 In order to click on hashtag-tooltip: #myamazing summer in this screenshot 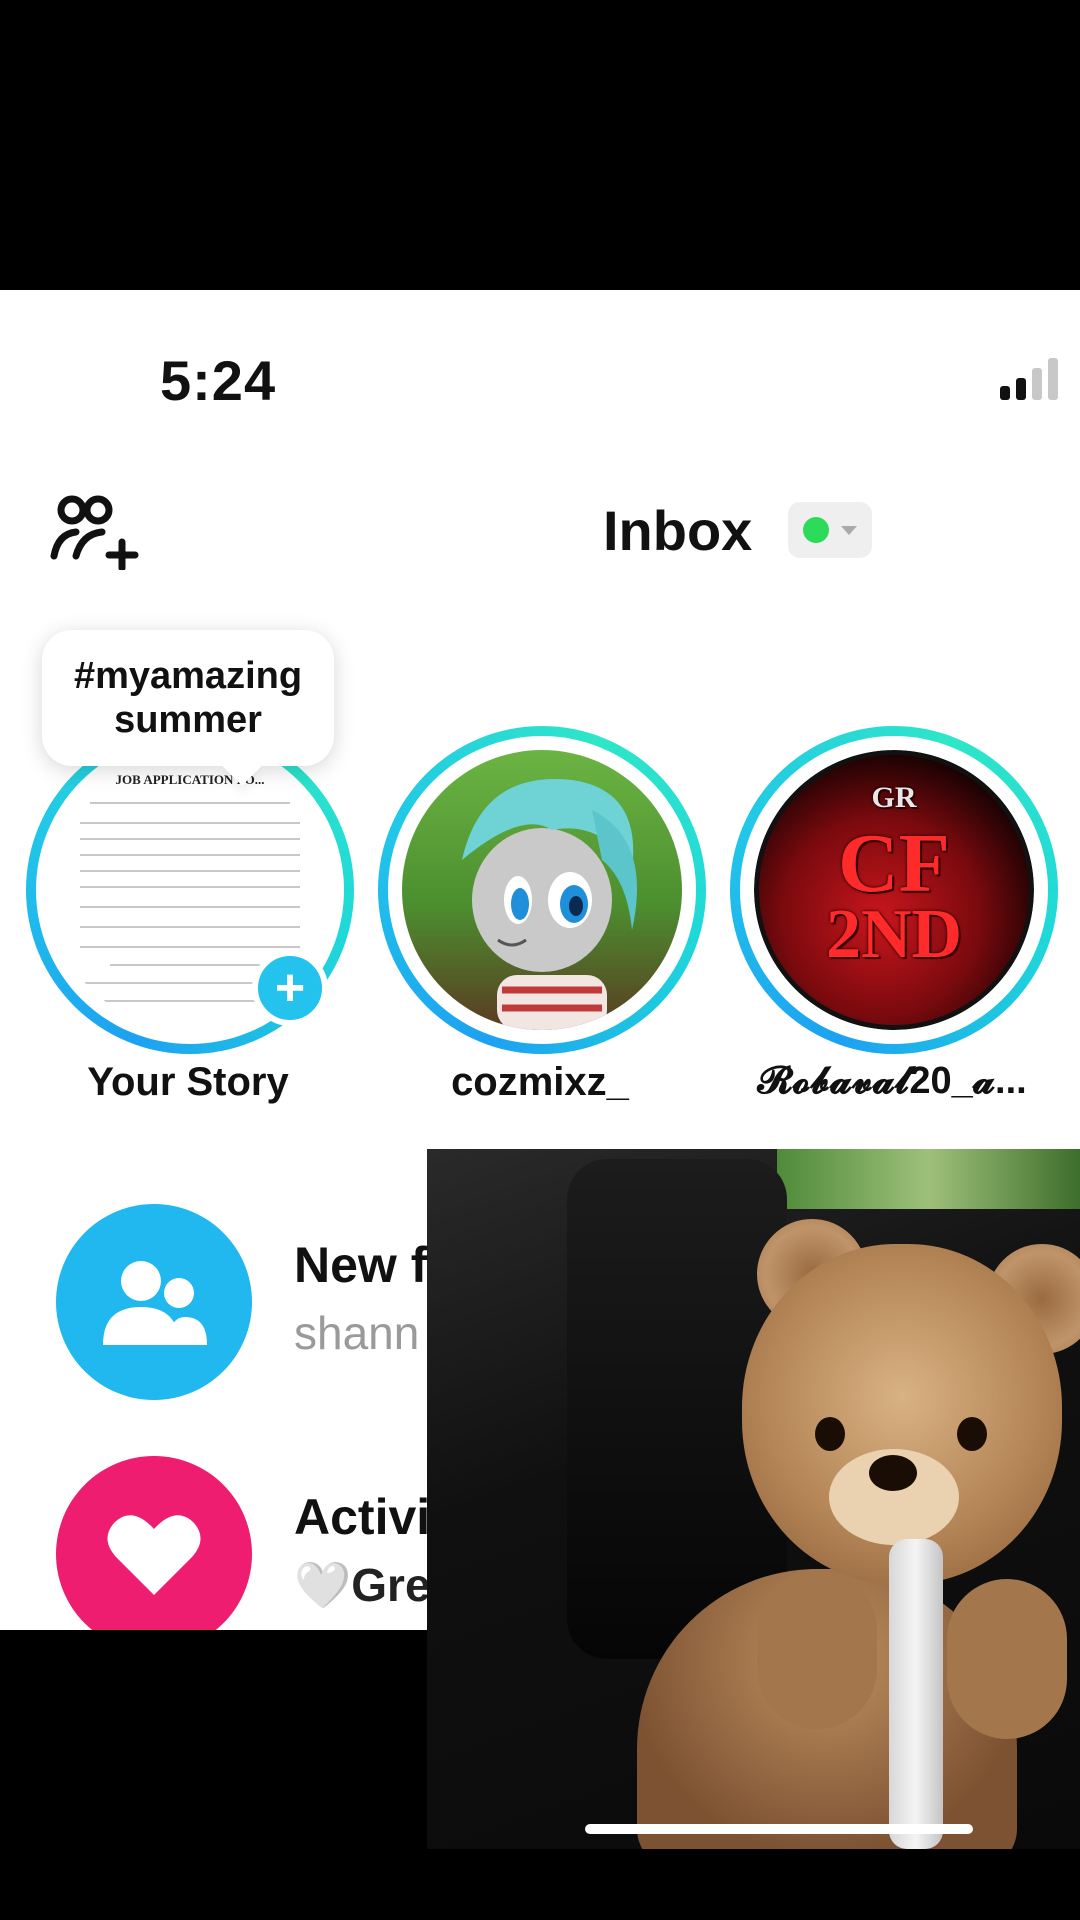, I will do `click(188, 698)`.